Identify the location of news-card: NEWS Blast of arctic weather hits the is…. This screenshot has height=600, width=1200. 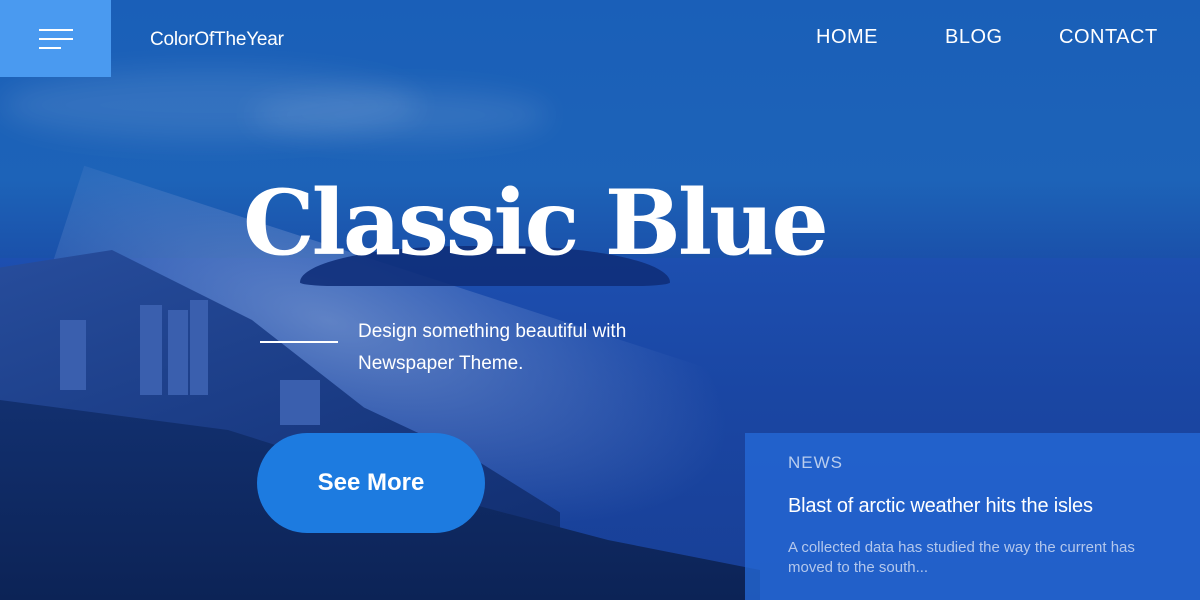
(972, 516).